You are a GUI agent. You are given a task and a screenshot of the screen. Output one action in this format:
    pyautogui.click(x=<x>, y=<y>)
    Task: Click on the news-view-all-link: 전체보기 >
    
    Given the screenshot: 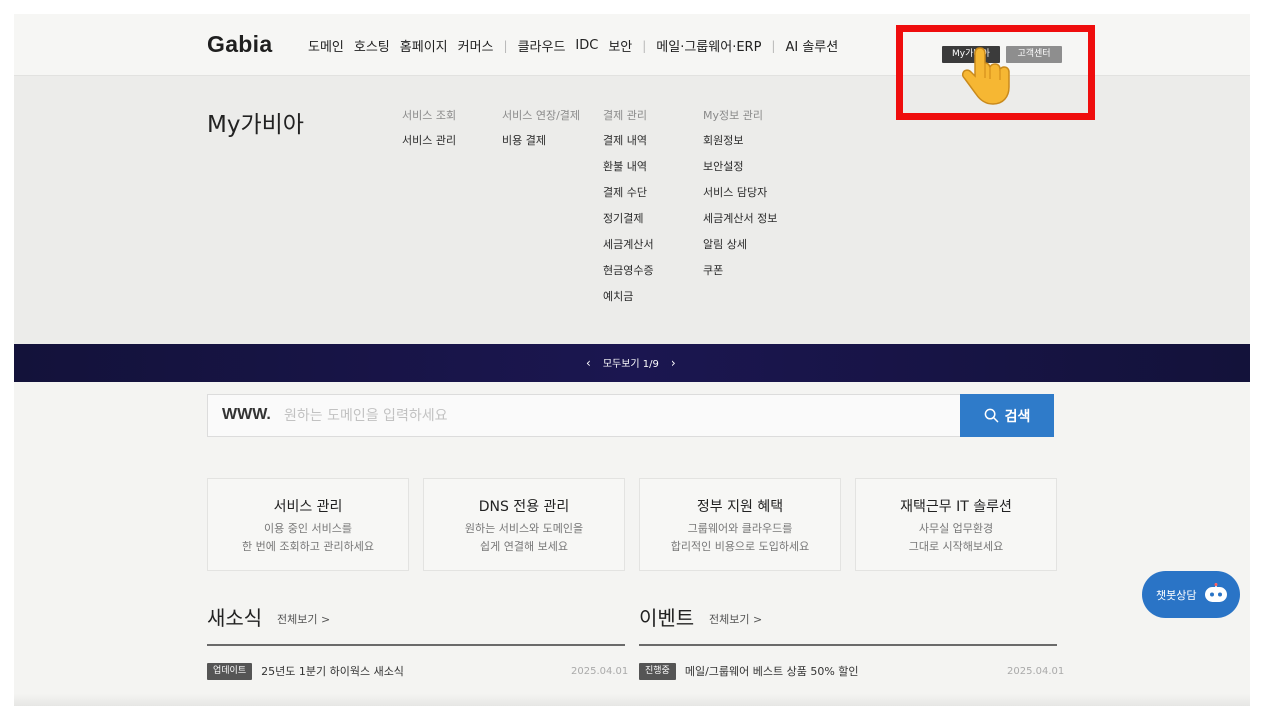 What is the action you would take?
    pyautogui.click(x=303, y=619)
    